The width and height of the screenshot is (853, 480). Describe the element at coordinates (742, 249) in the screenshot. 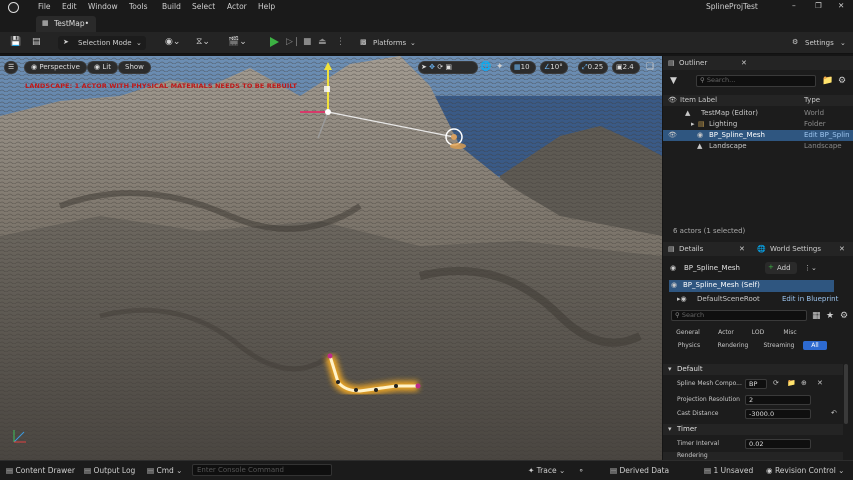

I see `details-close-icon: ✕` at that location.